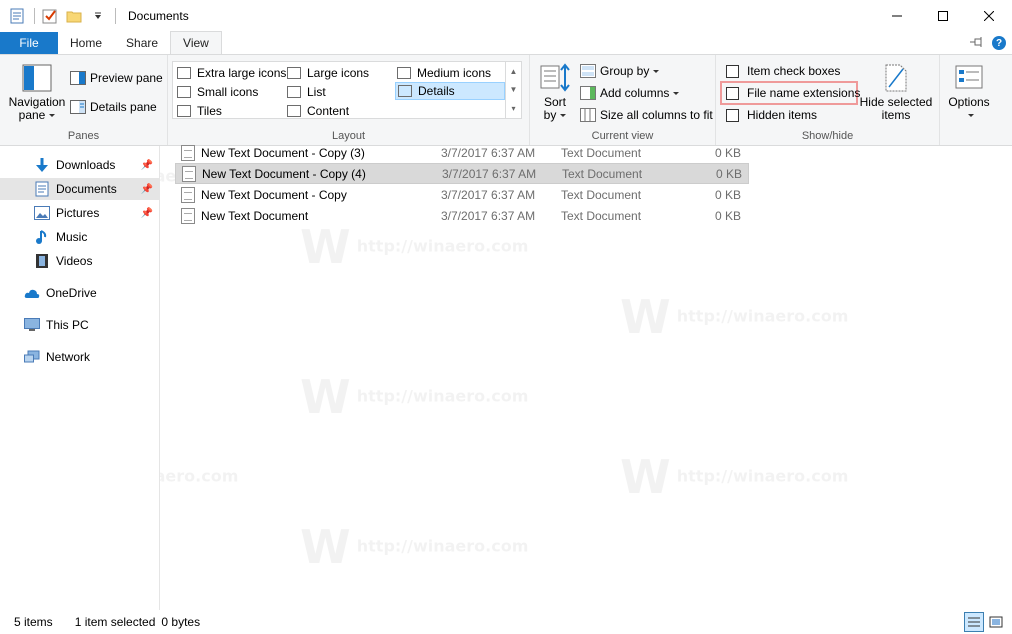 The height and width of the screenshot is (634, 1012). What do you see at coordinates (732, 115) in the screenshot?
I see `hidden-items-checkbox` at bounding box center [732, 115].